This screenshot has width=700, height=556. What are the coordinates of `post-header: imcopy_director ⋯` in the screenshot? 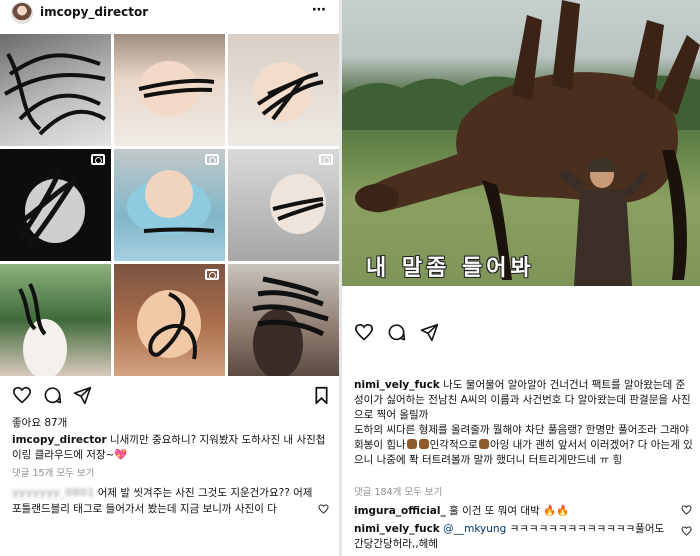 It's located at (169, 15).